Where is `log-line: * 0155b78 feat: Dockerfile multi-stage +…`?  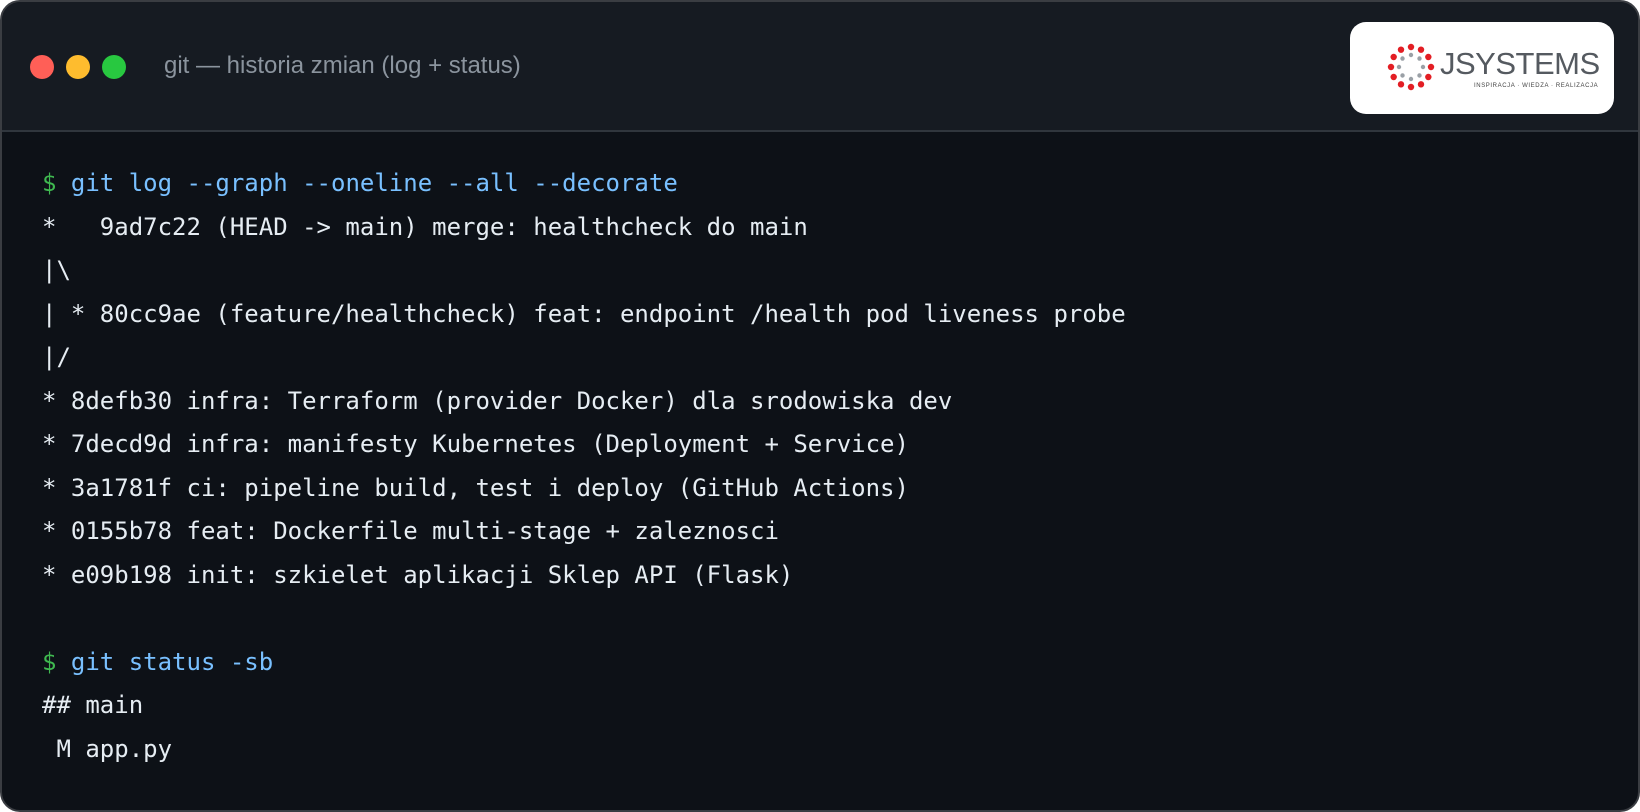 log-line: * 0155b78 feat: Dockerfile multi-stage +… is located at coordinates (410, 531).